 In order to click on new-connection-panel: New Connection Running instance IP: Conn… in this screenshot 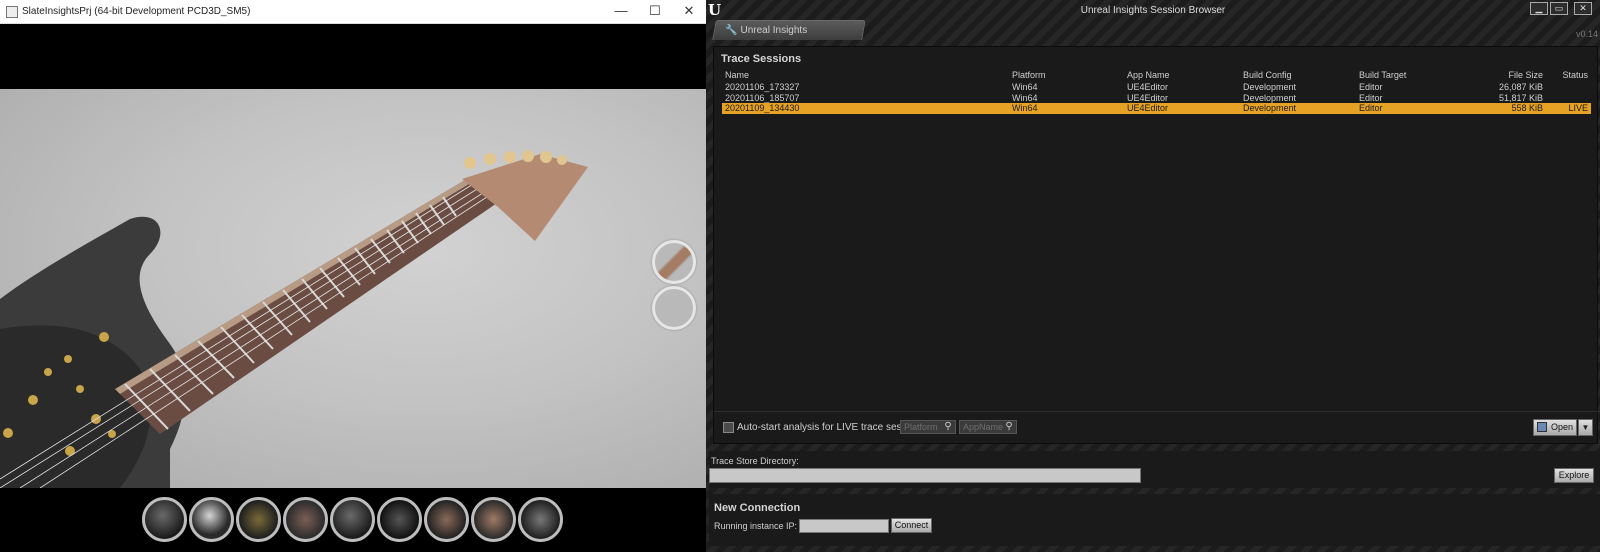, I will do `click(1154, 520)`.